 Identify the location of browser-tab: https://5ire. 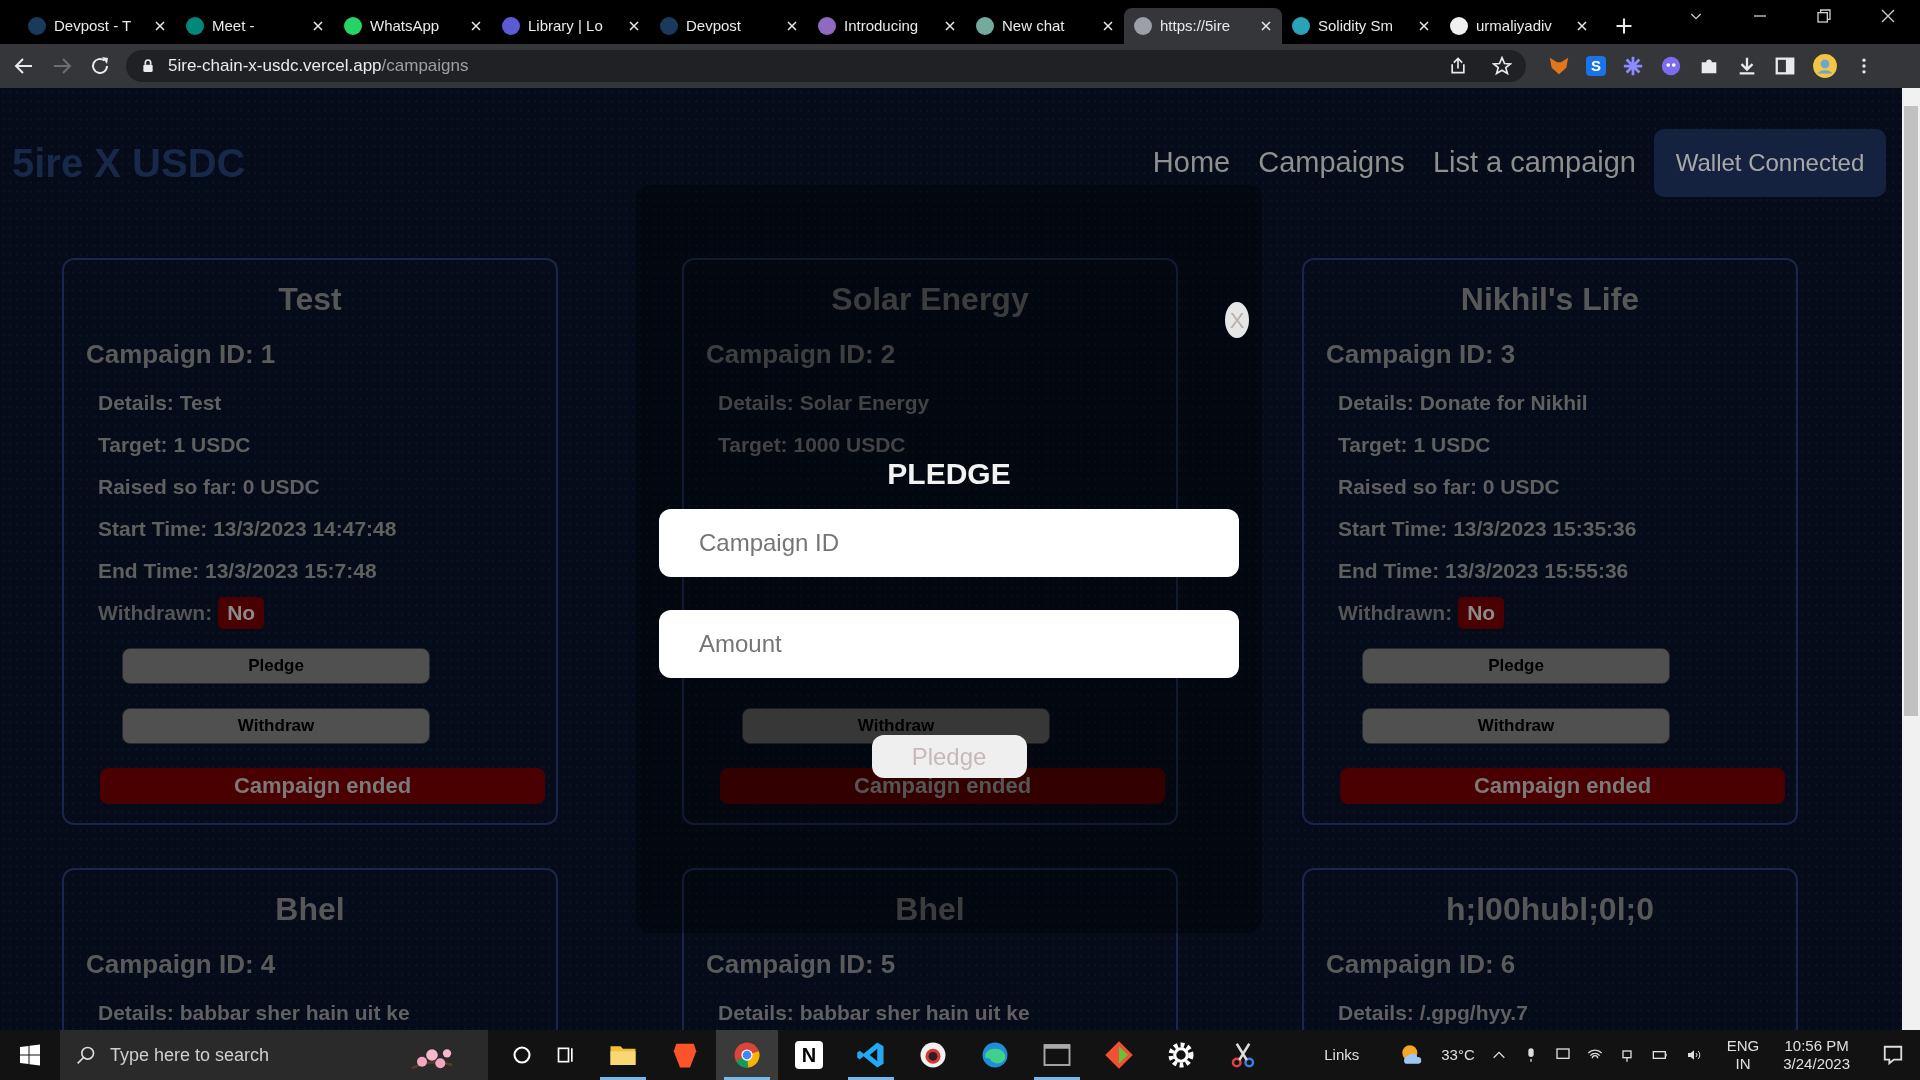
(1203, 26).